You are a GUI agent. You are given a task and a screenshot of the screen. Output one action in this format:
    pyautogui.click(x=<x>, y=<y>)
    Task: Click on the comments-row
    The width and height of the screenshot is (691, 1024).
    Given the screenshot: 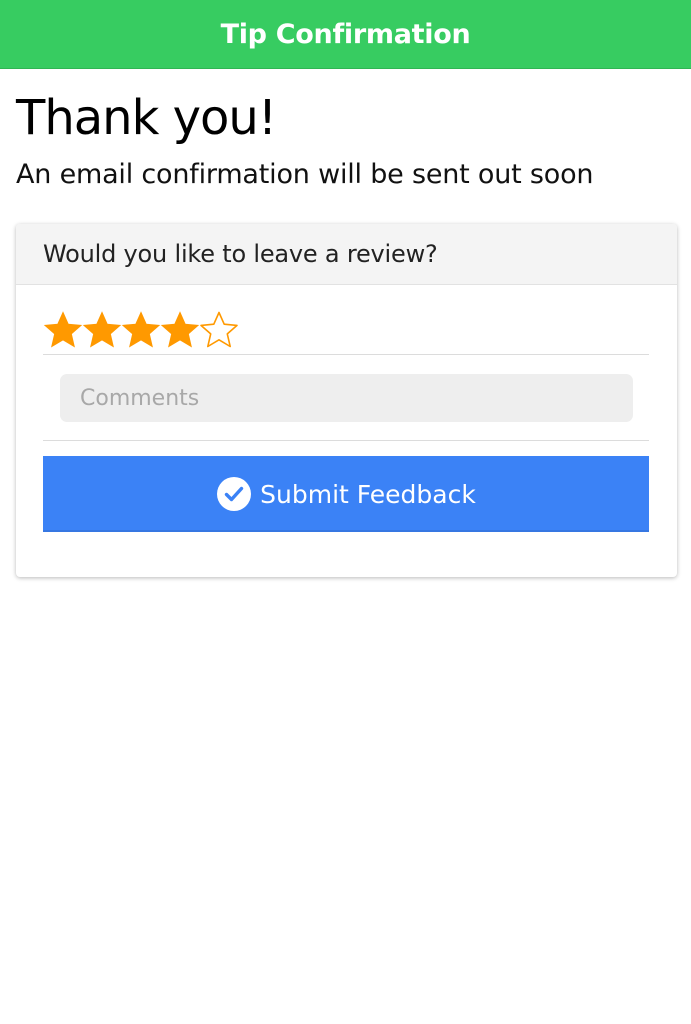 What is the action you would take?
    pyautogui.click(x=346, y=398)
    